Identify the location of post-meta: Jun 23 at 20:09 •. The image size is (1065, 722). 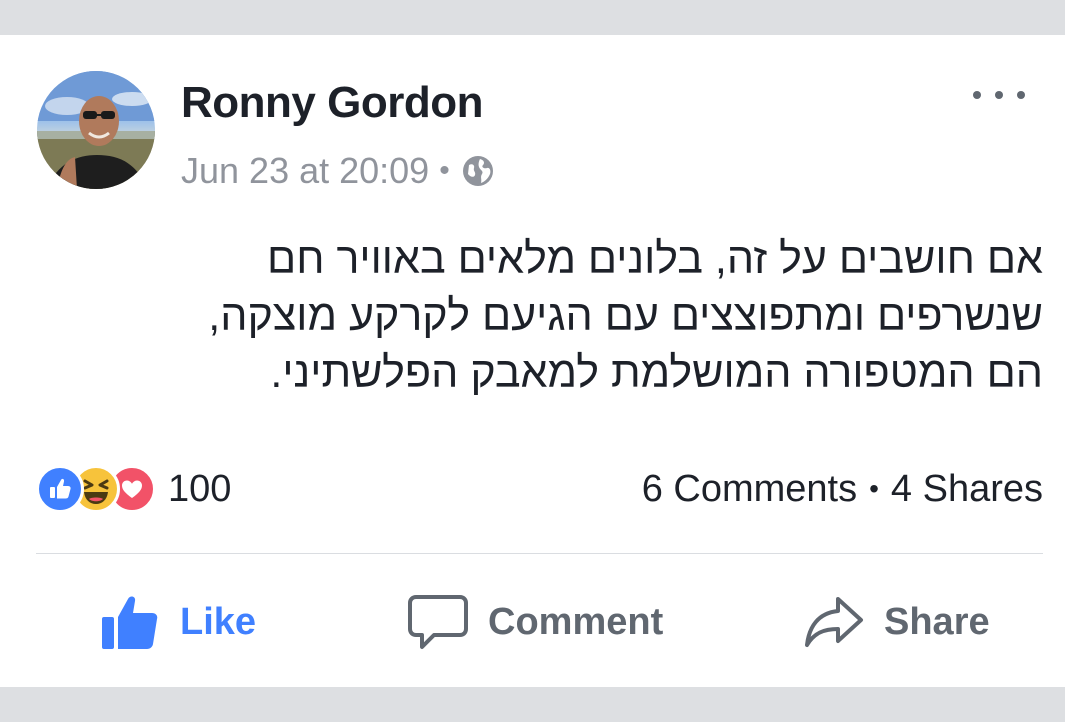
(338, 171).